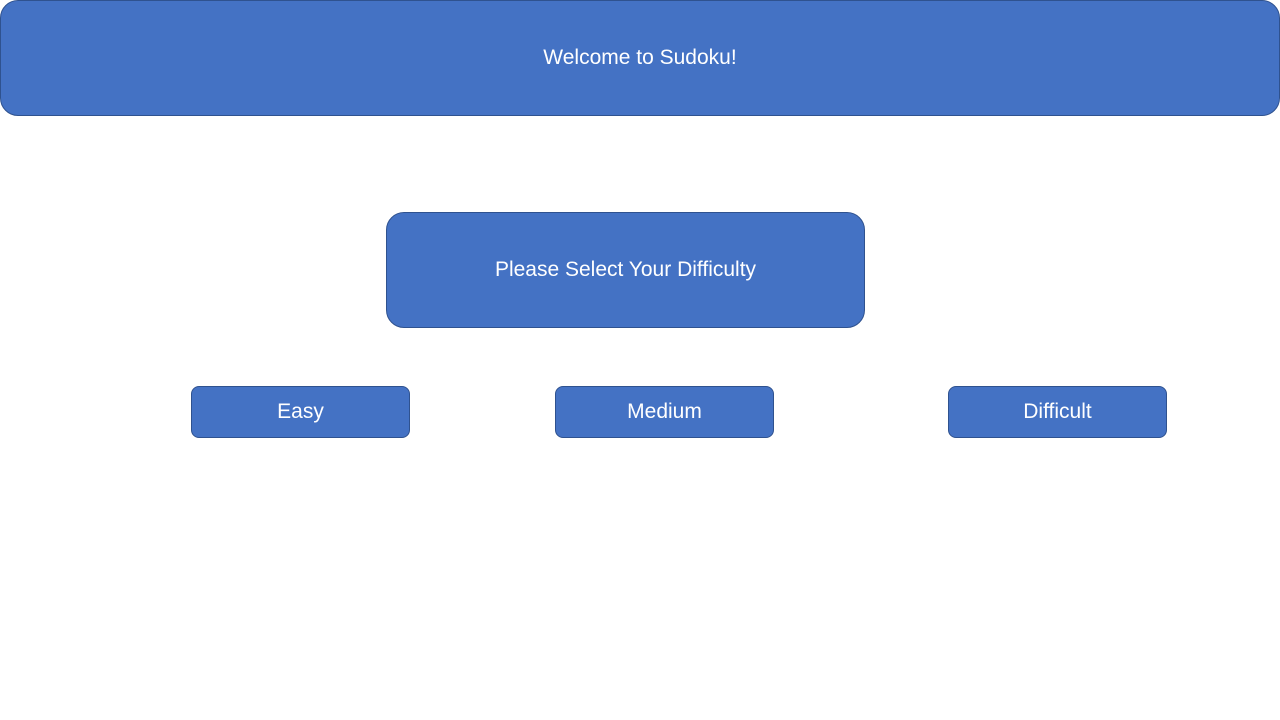  I want to click on welcome-title: Welcome to Sudoku!, so click(640, 57).